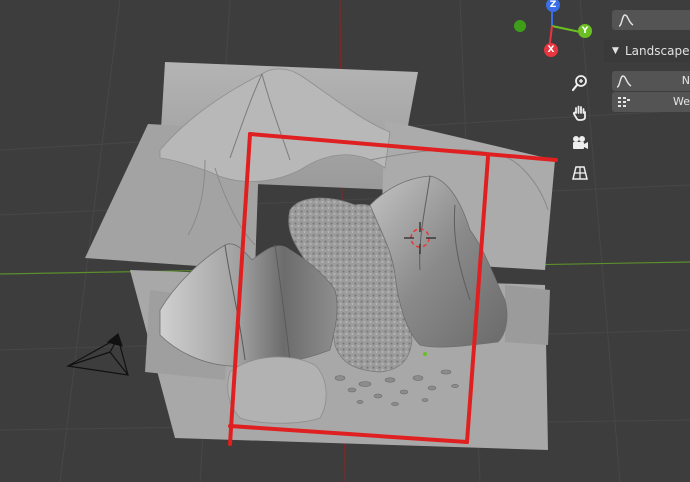 This screenshot has width=690, height=482. I want to click on object-origin, so click(425, 354).